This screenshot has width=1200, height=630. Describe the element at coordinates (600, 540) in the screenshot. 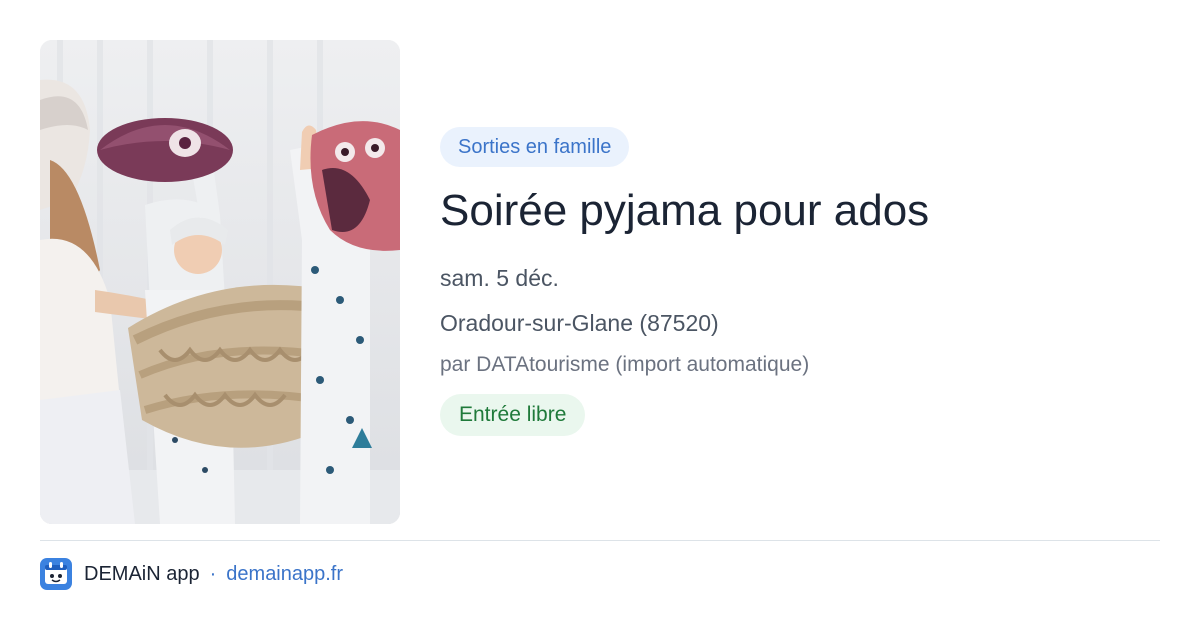

I see `footer-divider` at that location.